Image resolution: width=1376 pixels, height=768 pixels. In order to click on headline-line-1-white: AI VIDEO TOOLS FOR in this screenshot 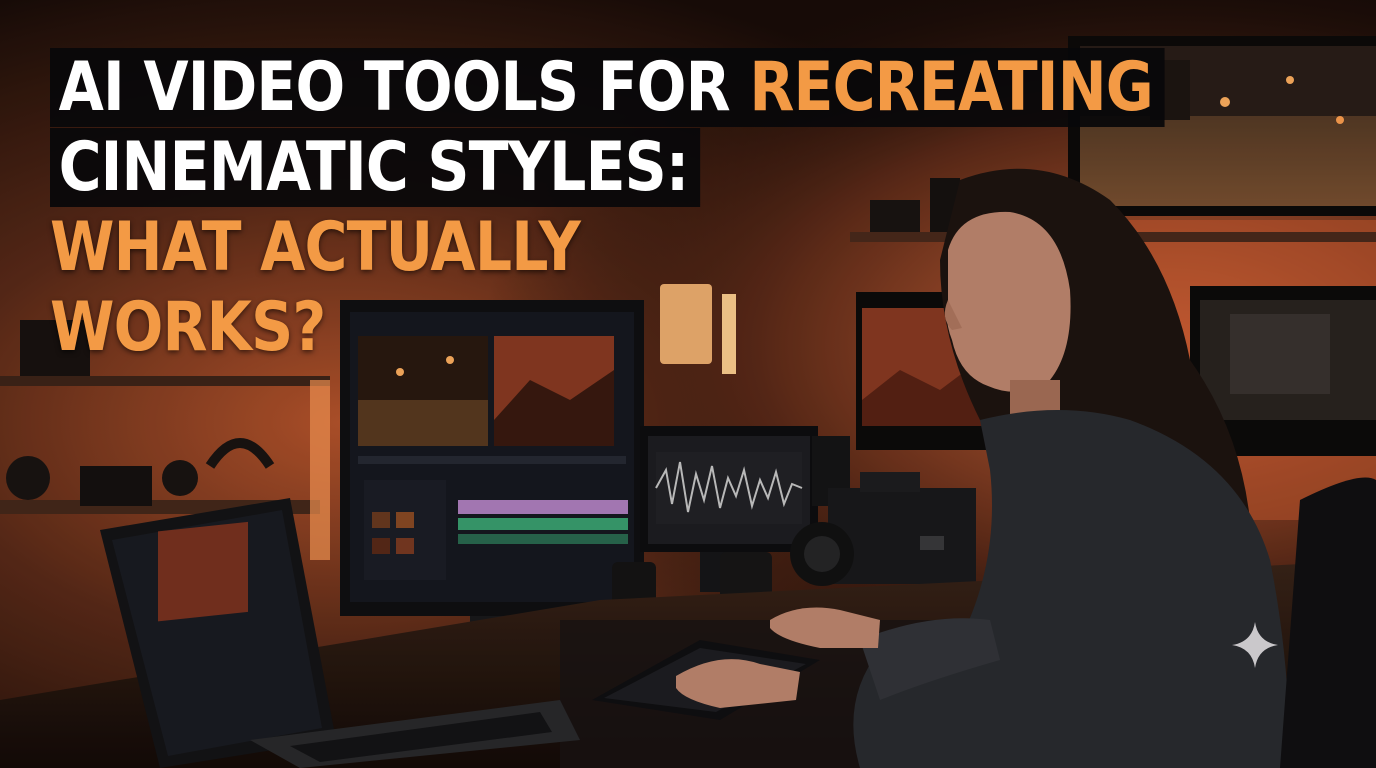, I will do `click(404, 87)`.